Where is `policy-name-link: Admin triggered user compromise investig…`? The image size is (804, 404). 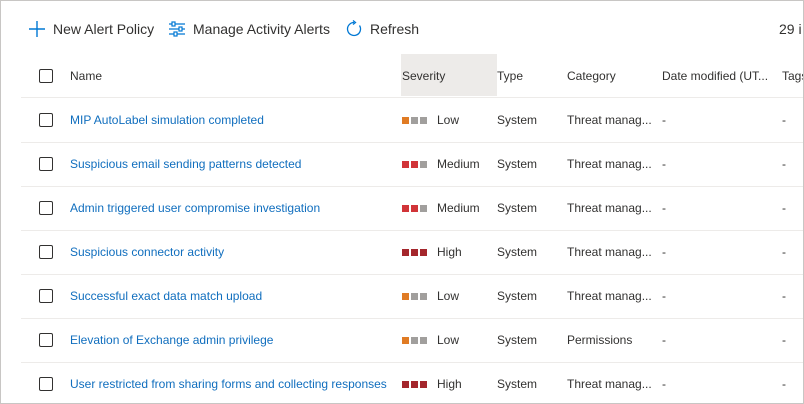 policy-name-link: Admin triggered user compromise investig… is located at coordinates (232, 208).